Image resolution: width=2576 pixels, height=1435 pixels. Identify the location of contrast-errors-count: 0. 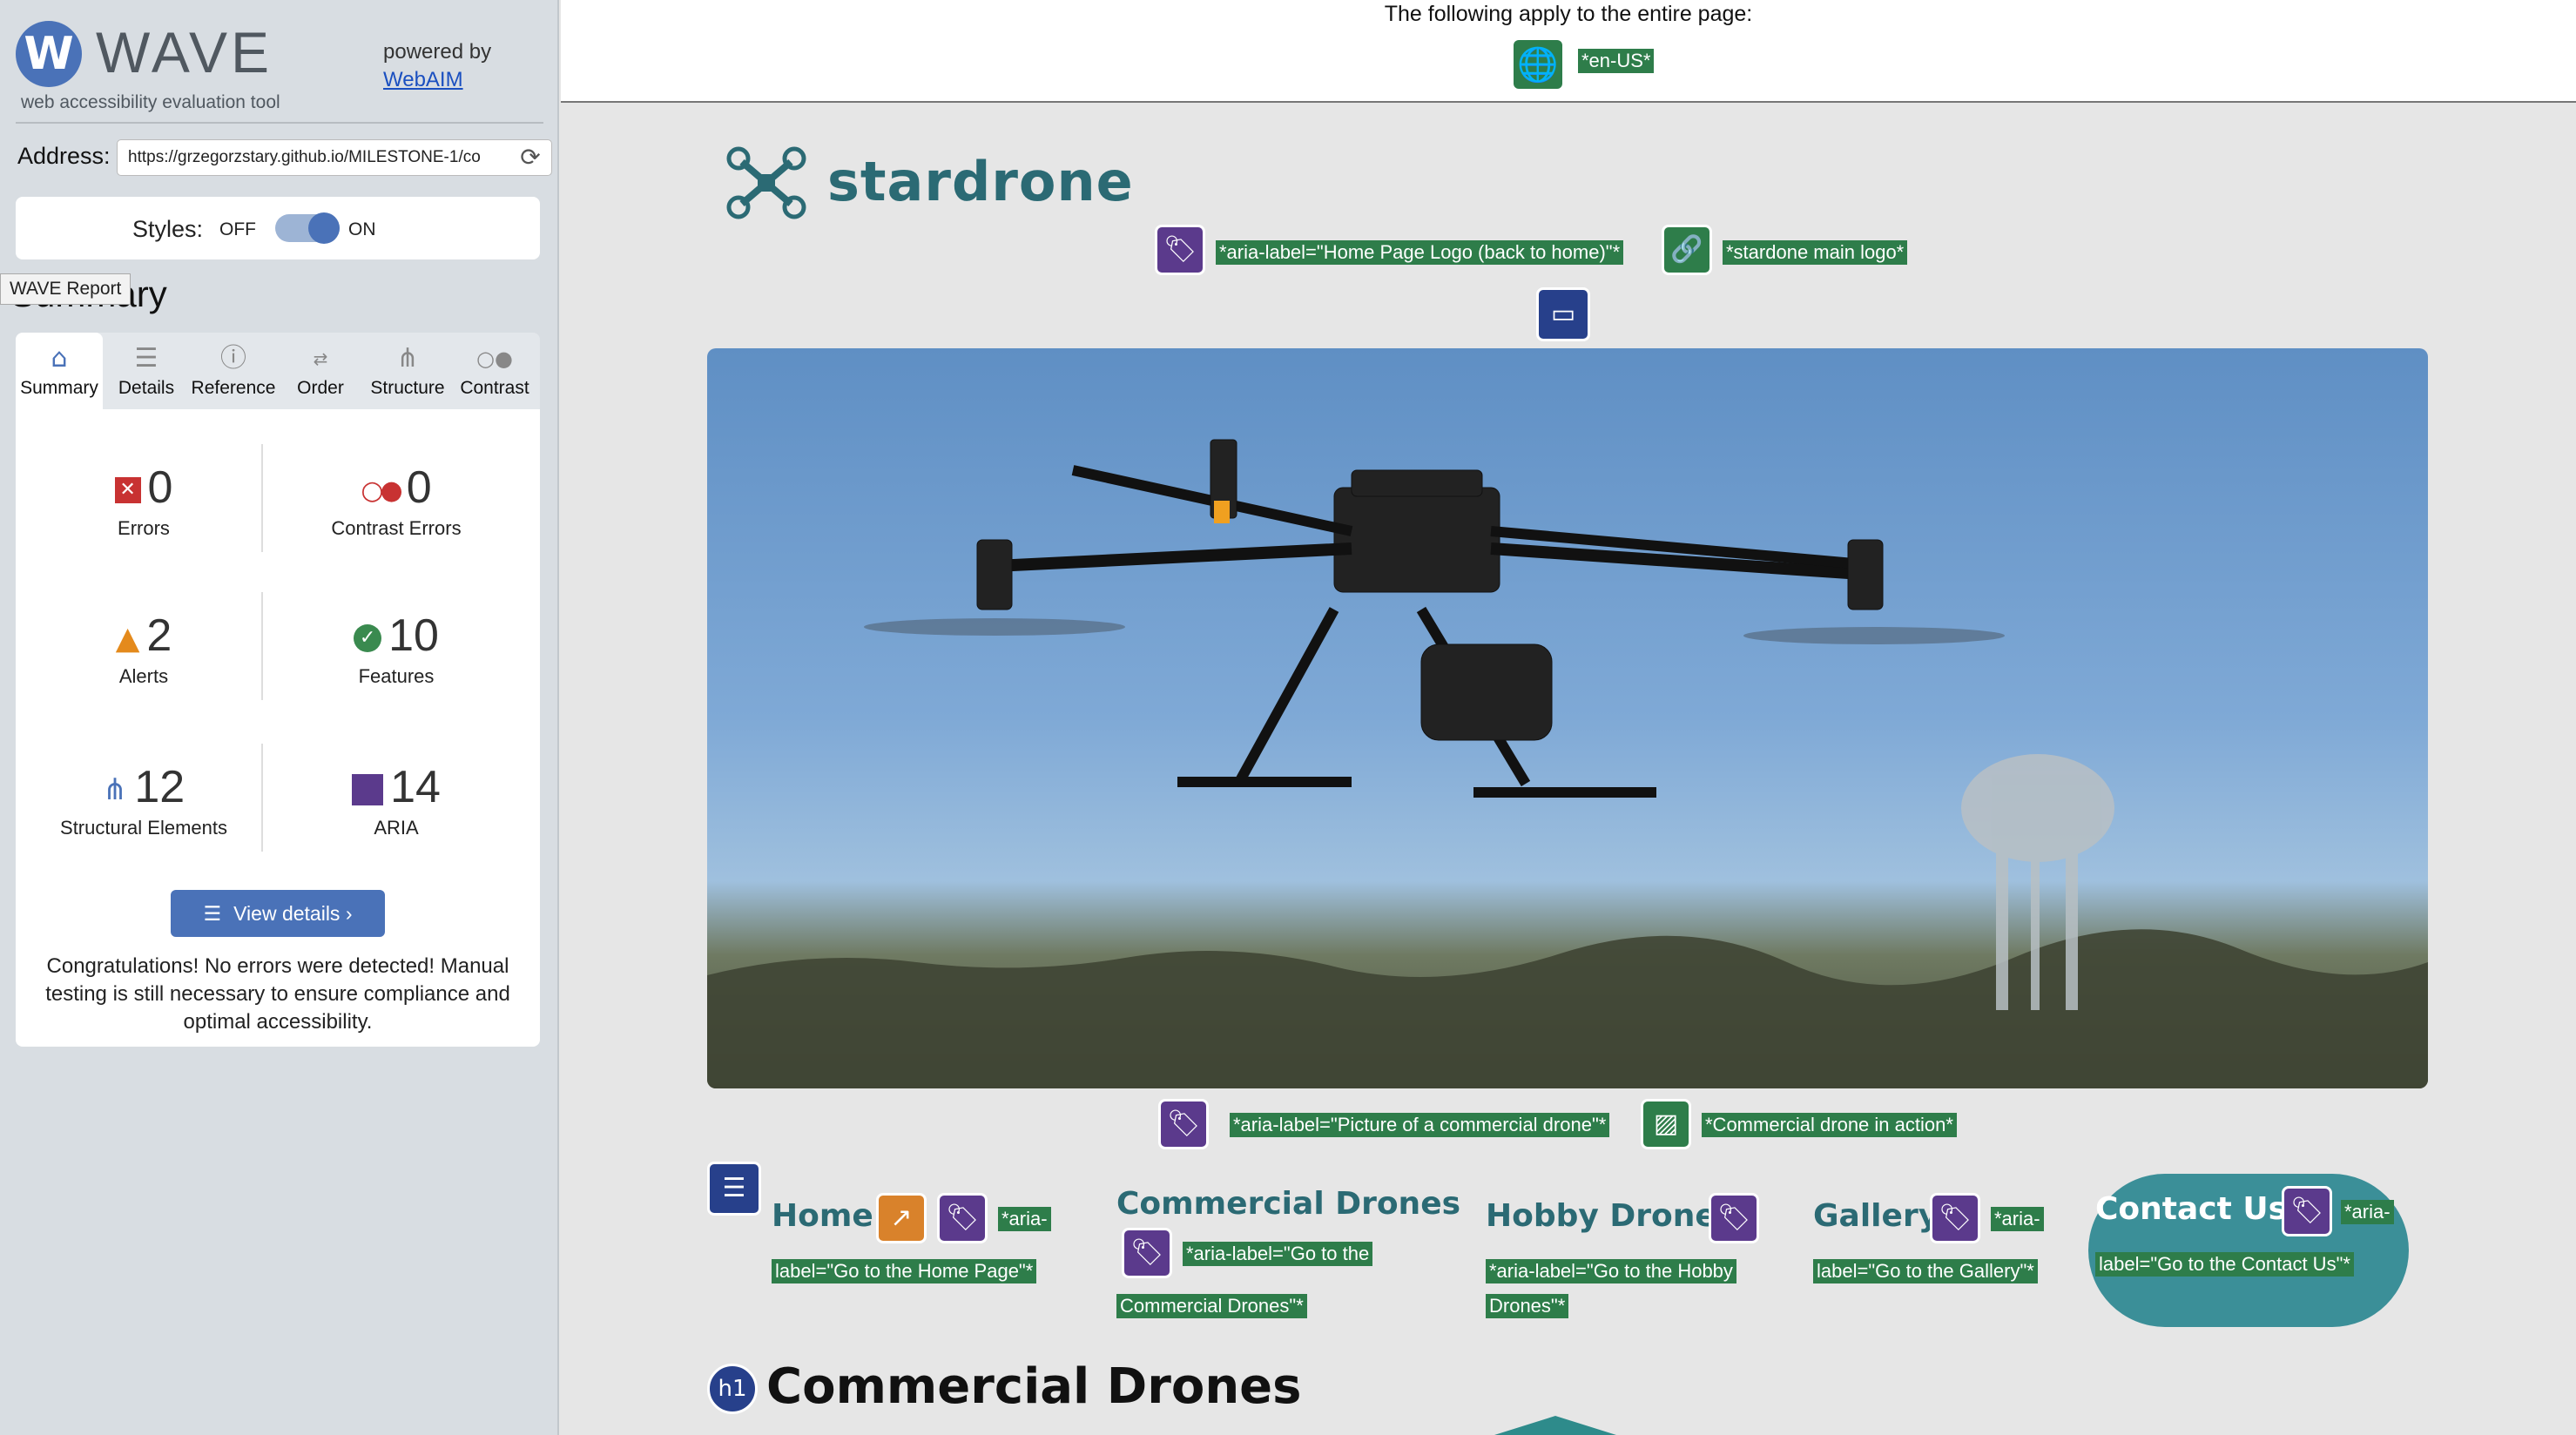
(419, 487).